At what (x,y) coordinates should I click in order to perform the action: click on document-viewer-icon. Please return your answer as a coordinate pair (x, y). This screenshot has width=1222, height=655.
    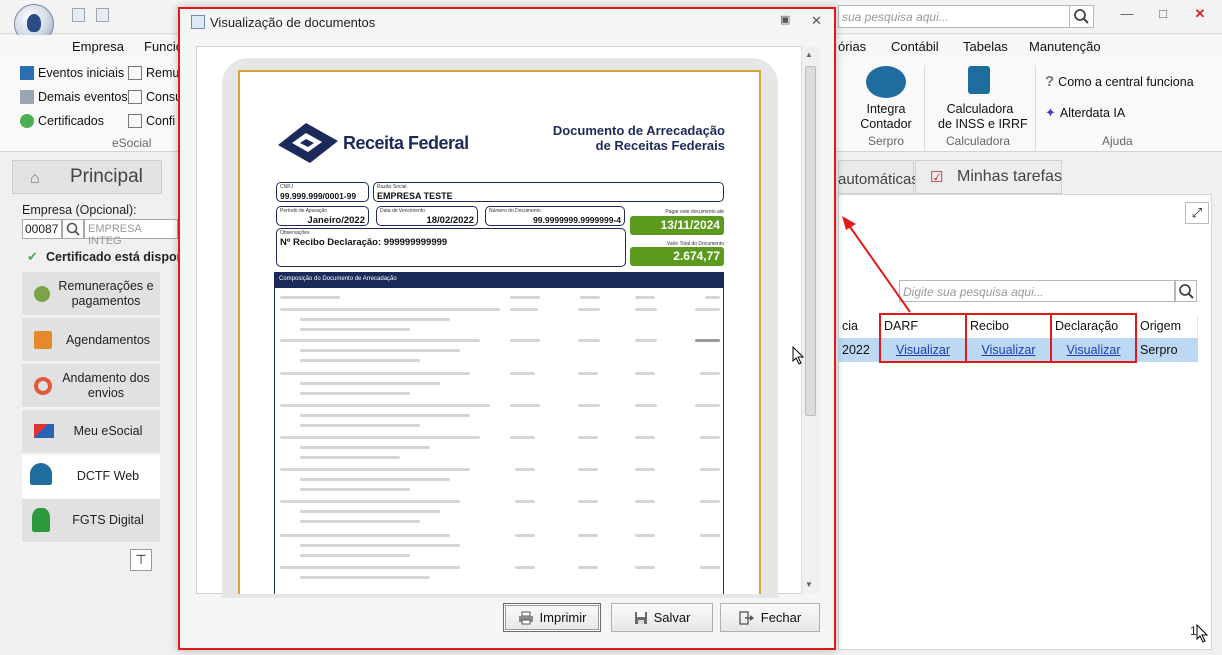
    Looking at the image, I should click on (198, 22).